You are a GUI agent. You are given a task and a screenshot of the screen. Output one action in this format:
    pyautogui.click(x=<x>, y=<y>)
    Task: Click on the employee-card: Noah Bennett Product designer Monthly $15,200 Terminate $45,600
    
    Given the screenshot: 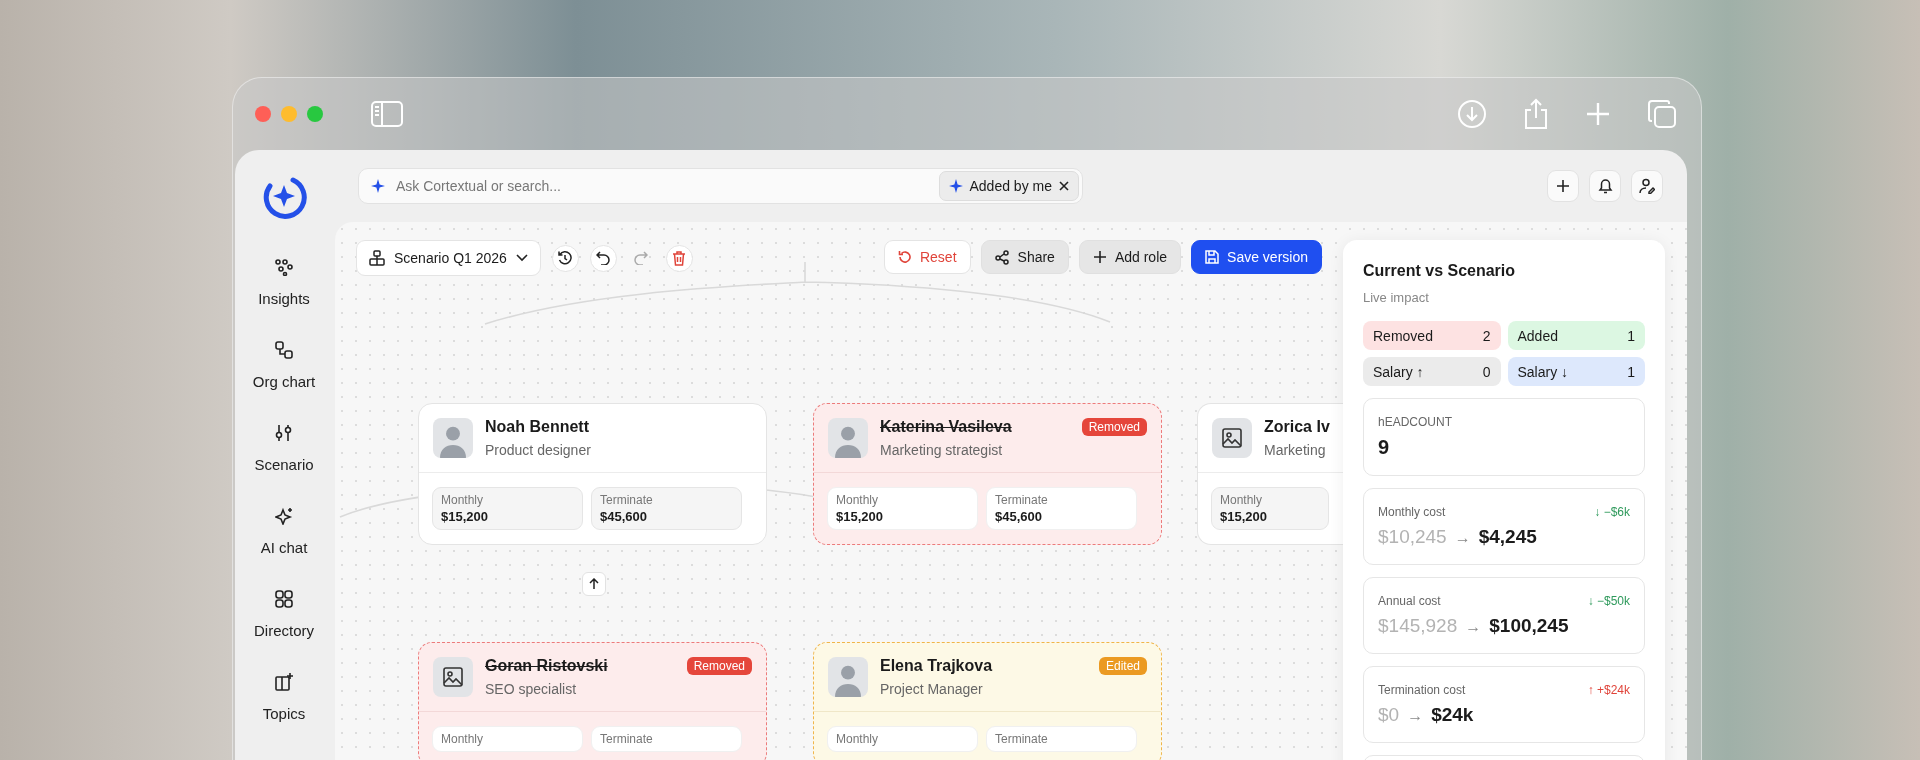 What is the action you would take?
    pyautogui.click(x=592, y=474)
    